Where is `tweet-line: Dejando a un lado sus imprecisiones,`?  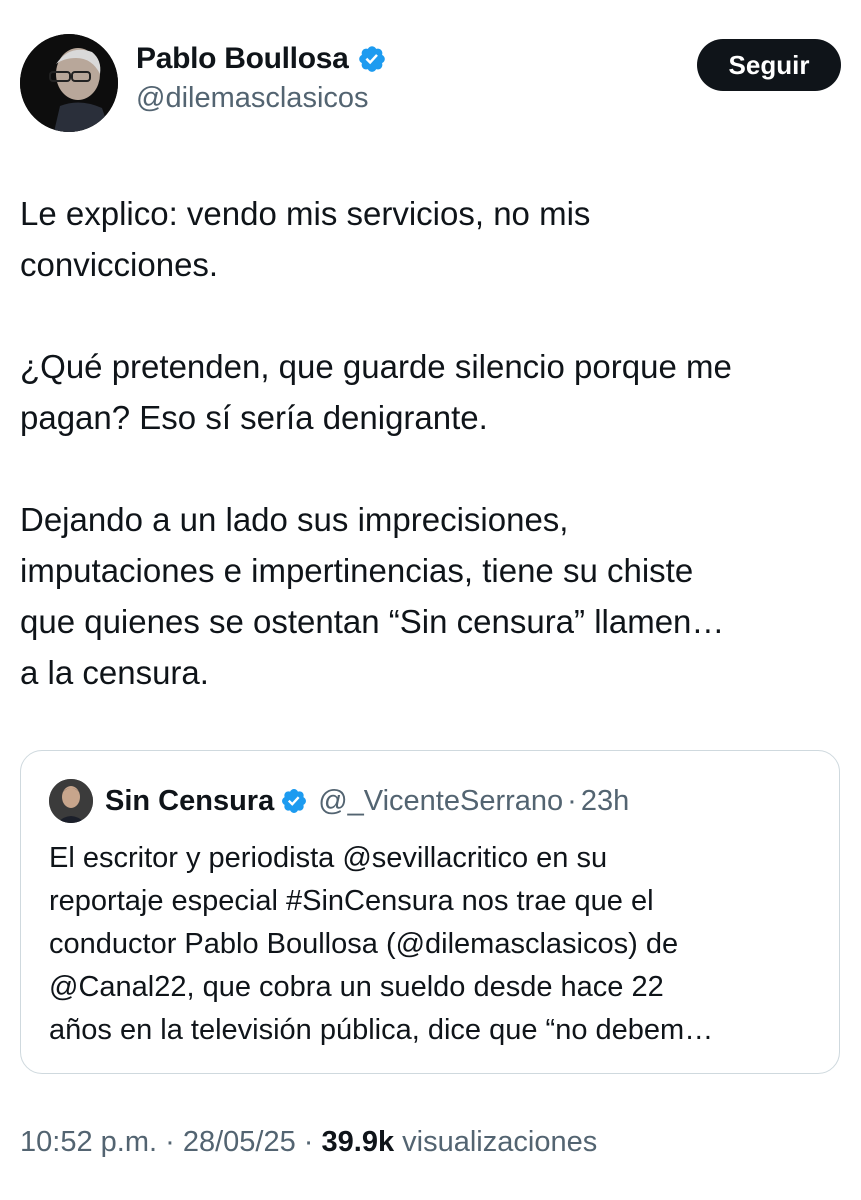 tweet-line: Dejando a un lado sus imprecisiones, is located at coordinates (294, 519).